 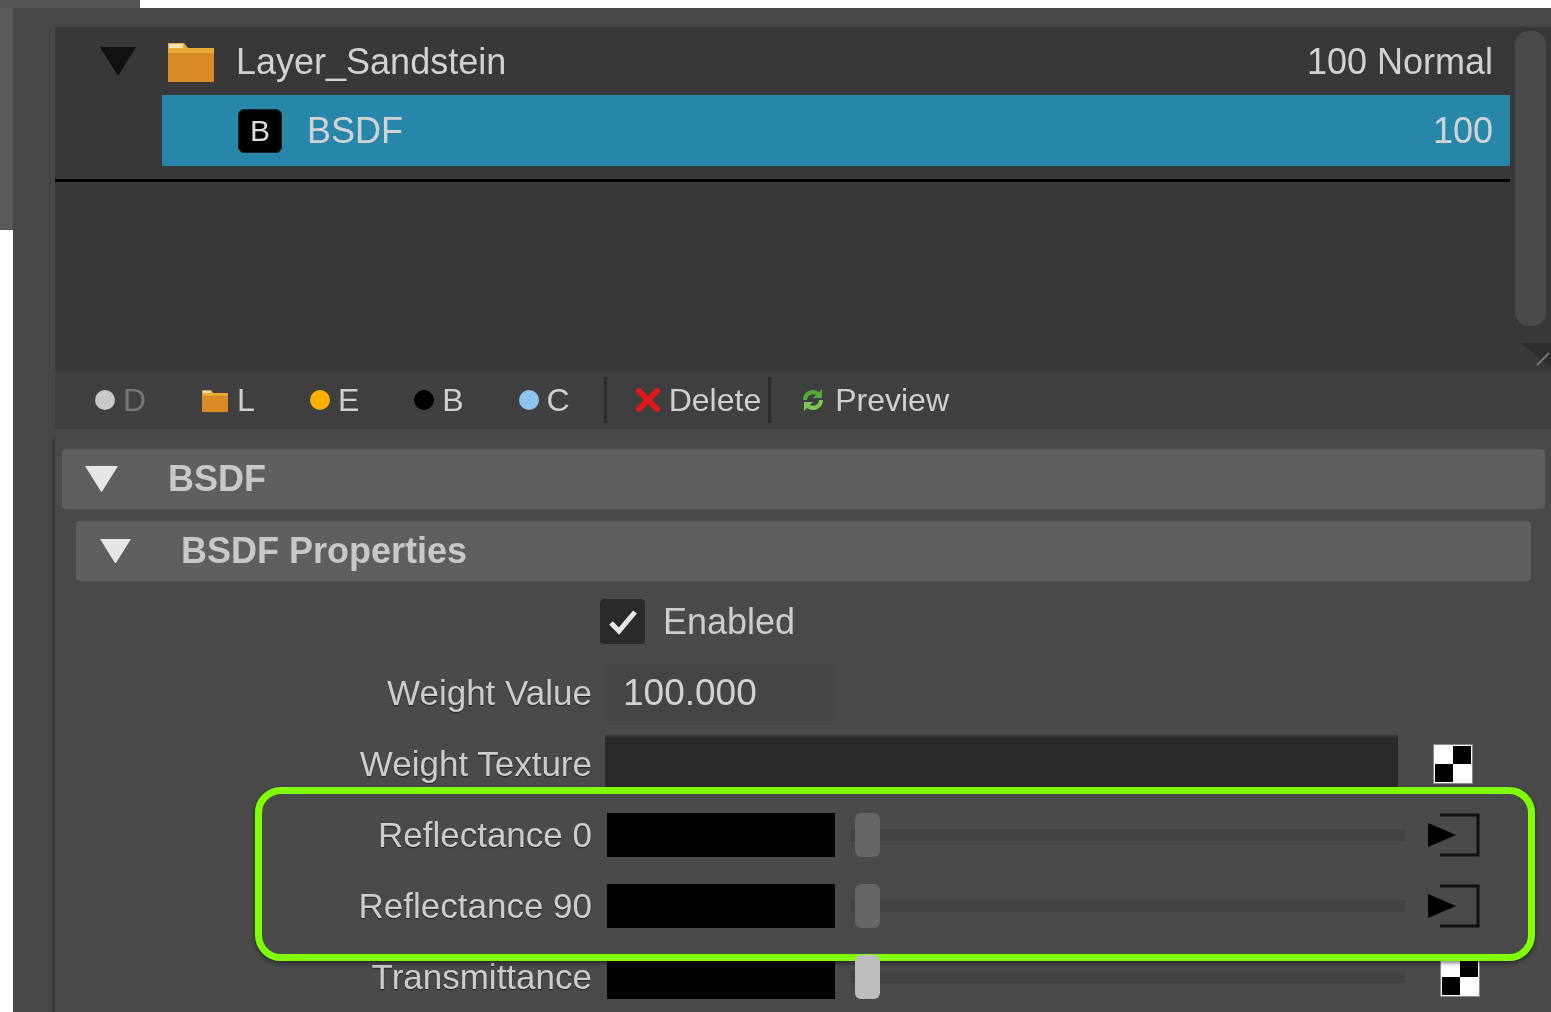 I want to click on toolbar-button: Delete, so click(x=698, y=400).